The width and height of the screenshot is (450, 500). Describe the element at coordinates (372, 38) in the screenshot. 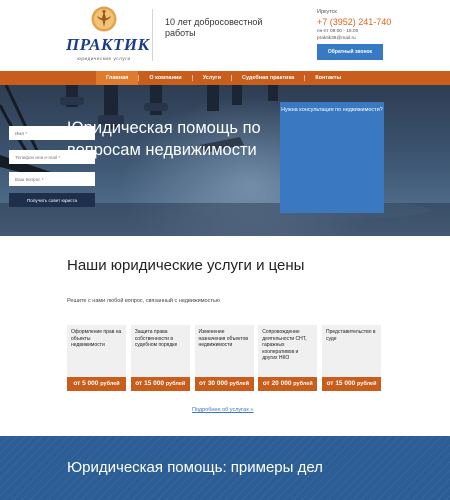

I see `email-address: praktik38@mail.ru` at that location.